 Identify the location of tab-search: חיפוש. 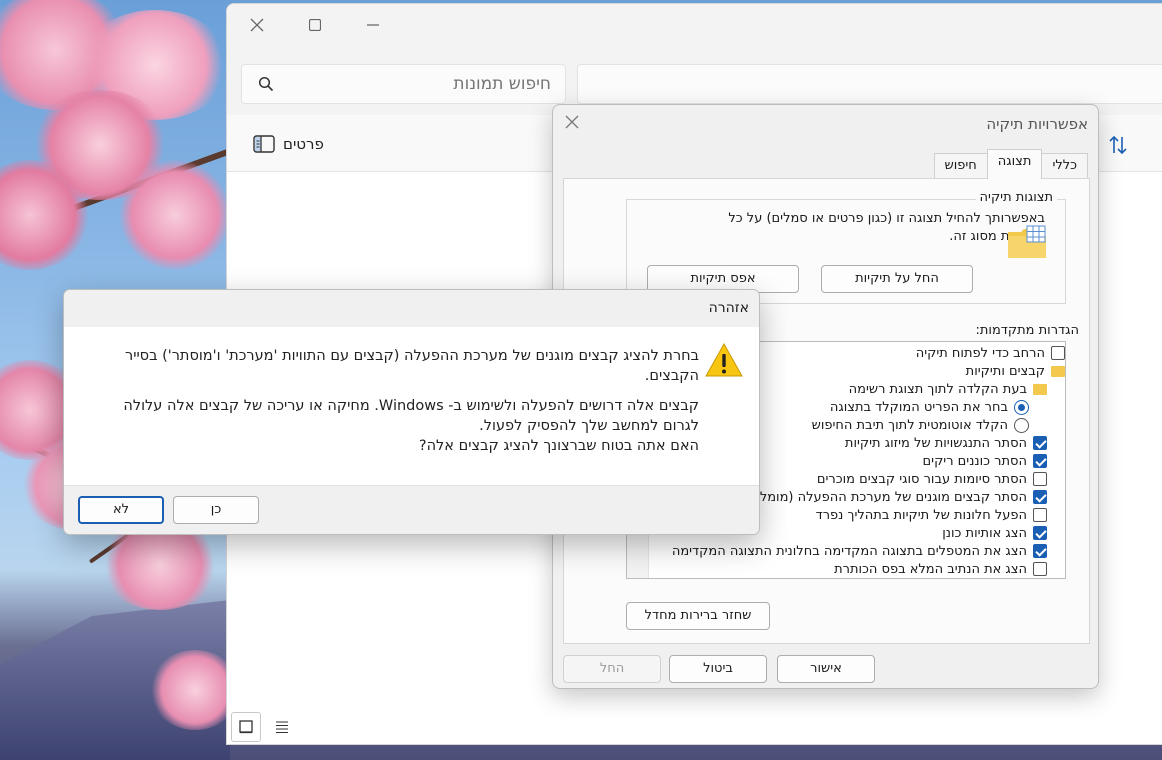
(960, 166).